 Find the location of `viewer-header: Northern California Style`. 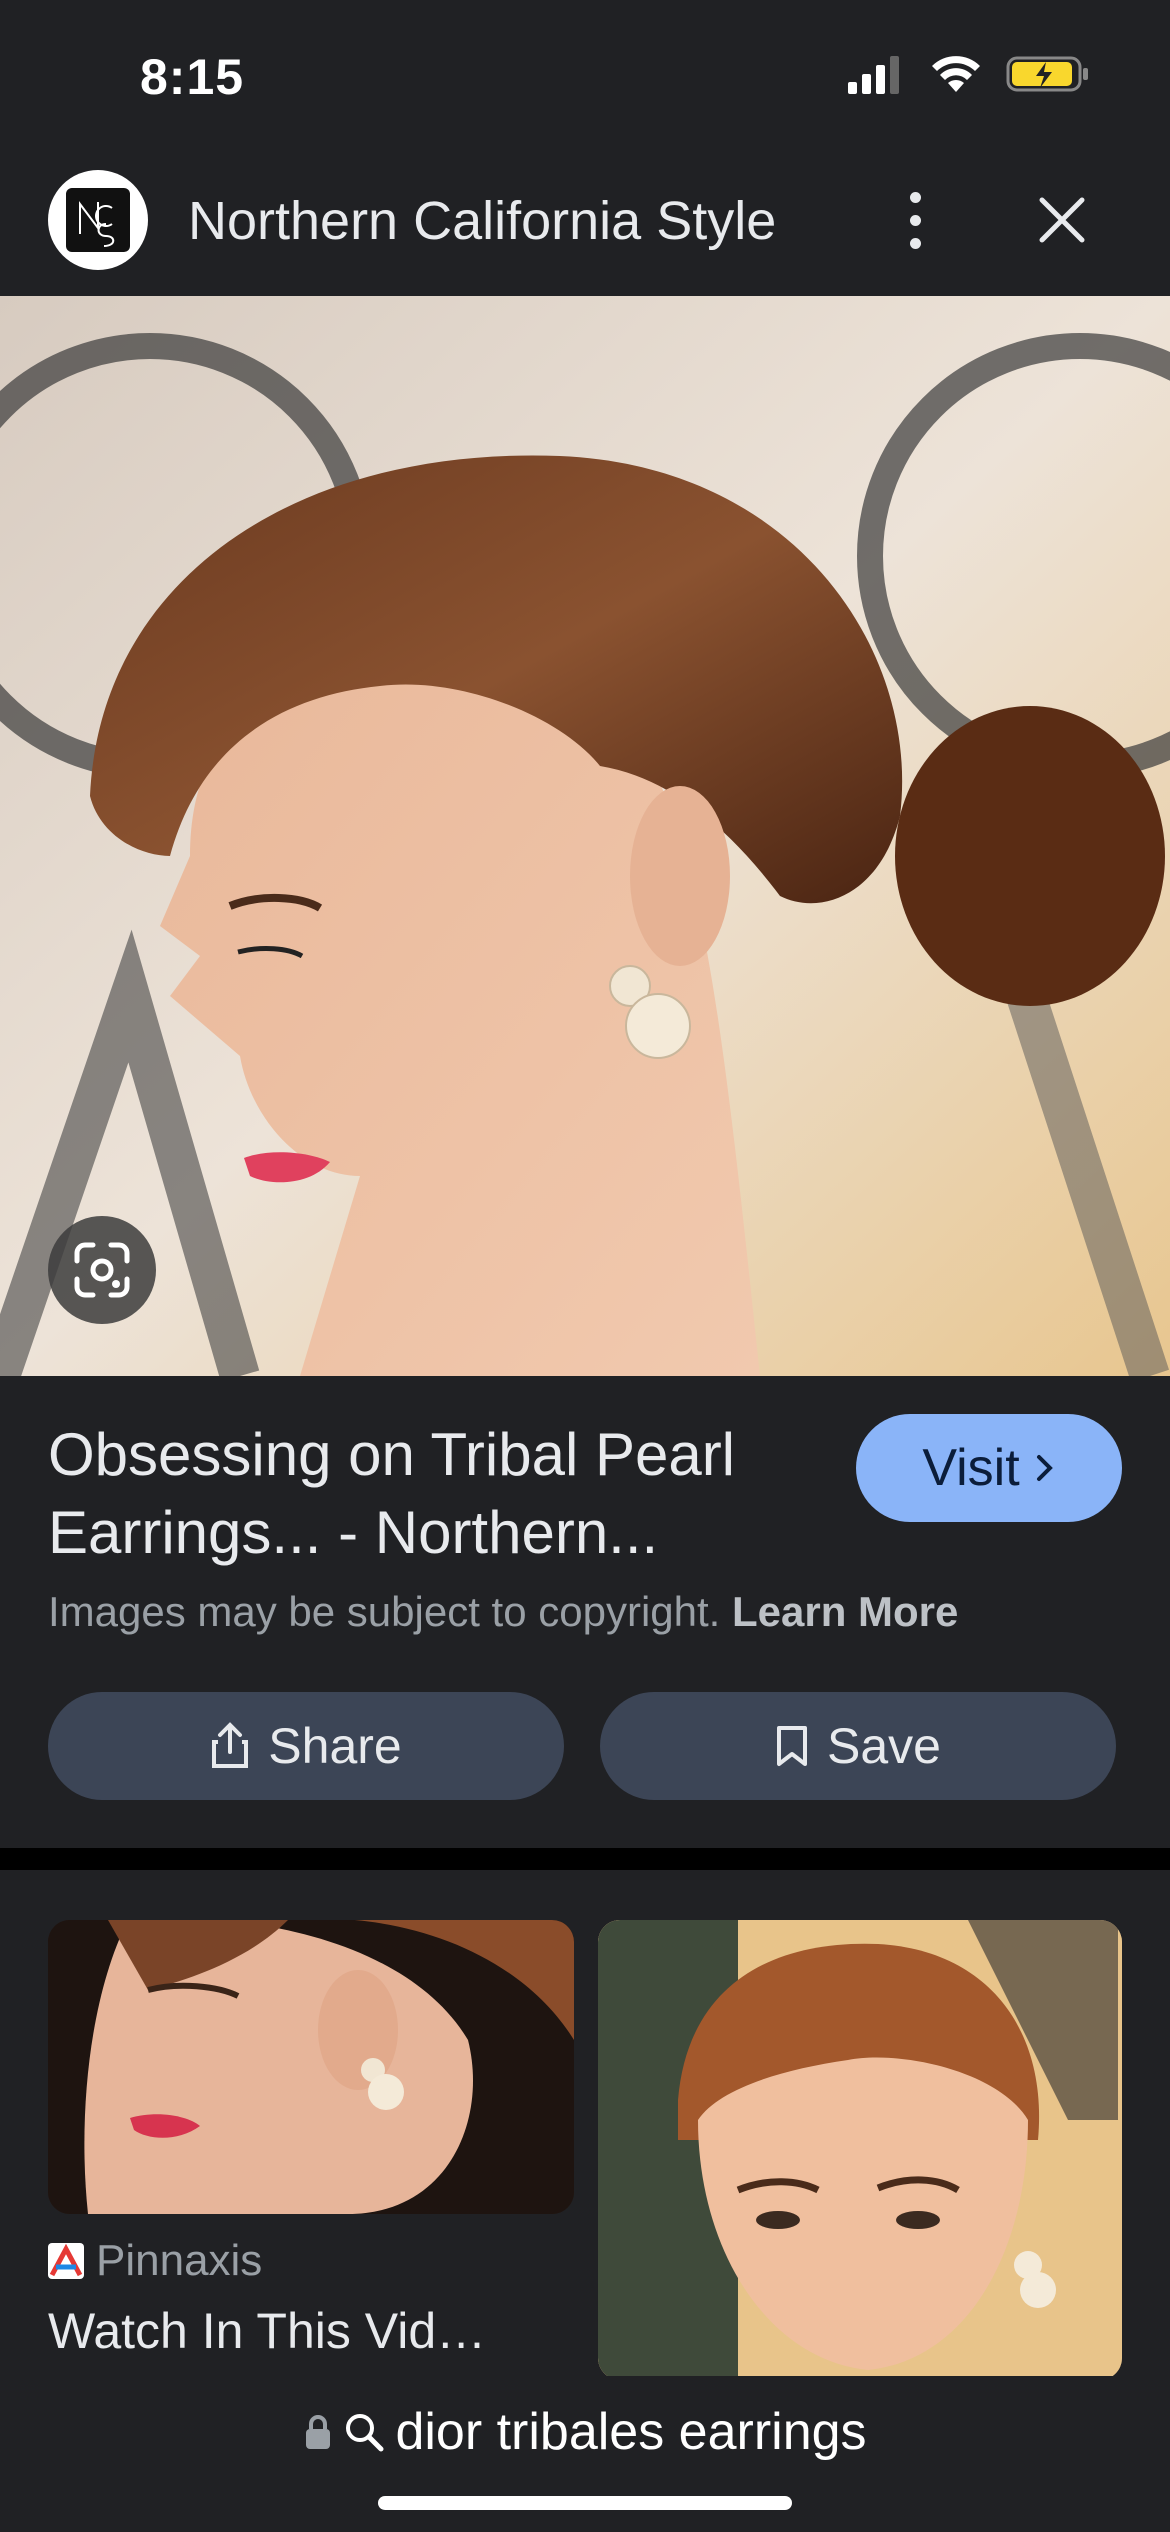

viewer-header: Northern California Style is located at coordinates (585, 223).